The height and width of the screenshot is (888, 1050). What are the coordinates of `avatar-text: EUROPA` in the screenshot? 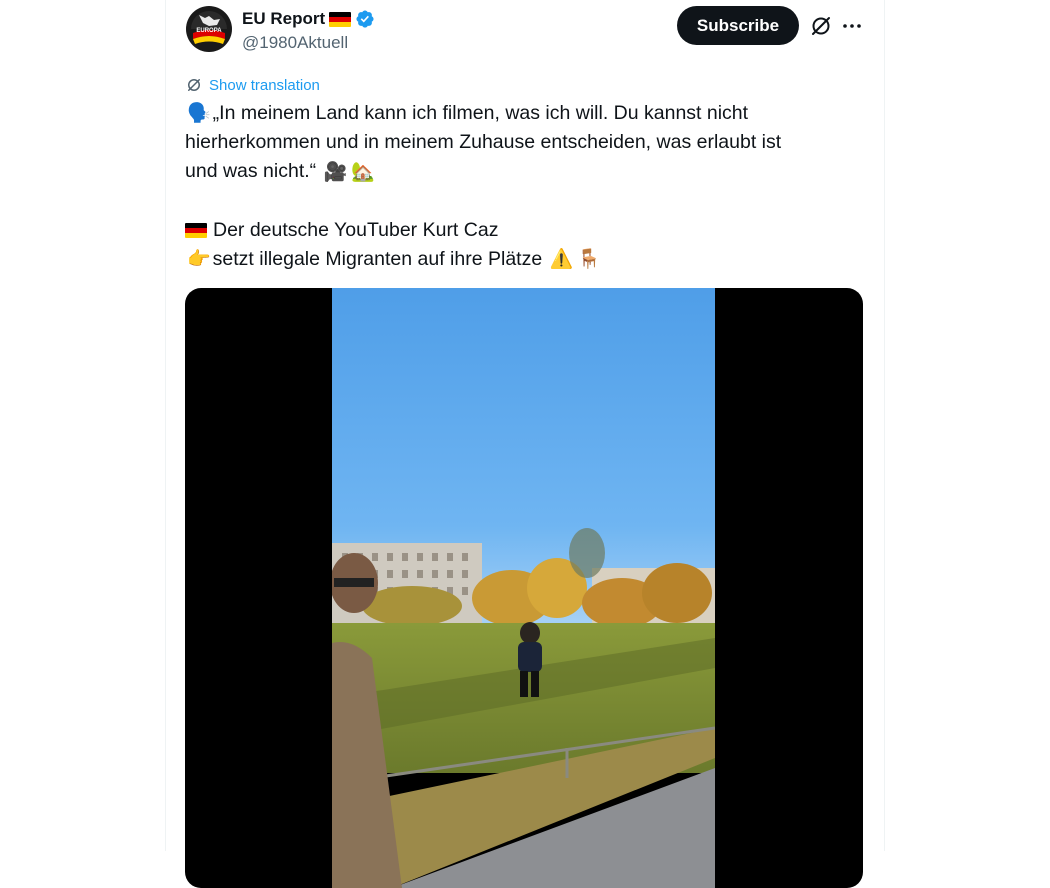 It's located at (209, 31).